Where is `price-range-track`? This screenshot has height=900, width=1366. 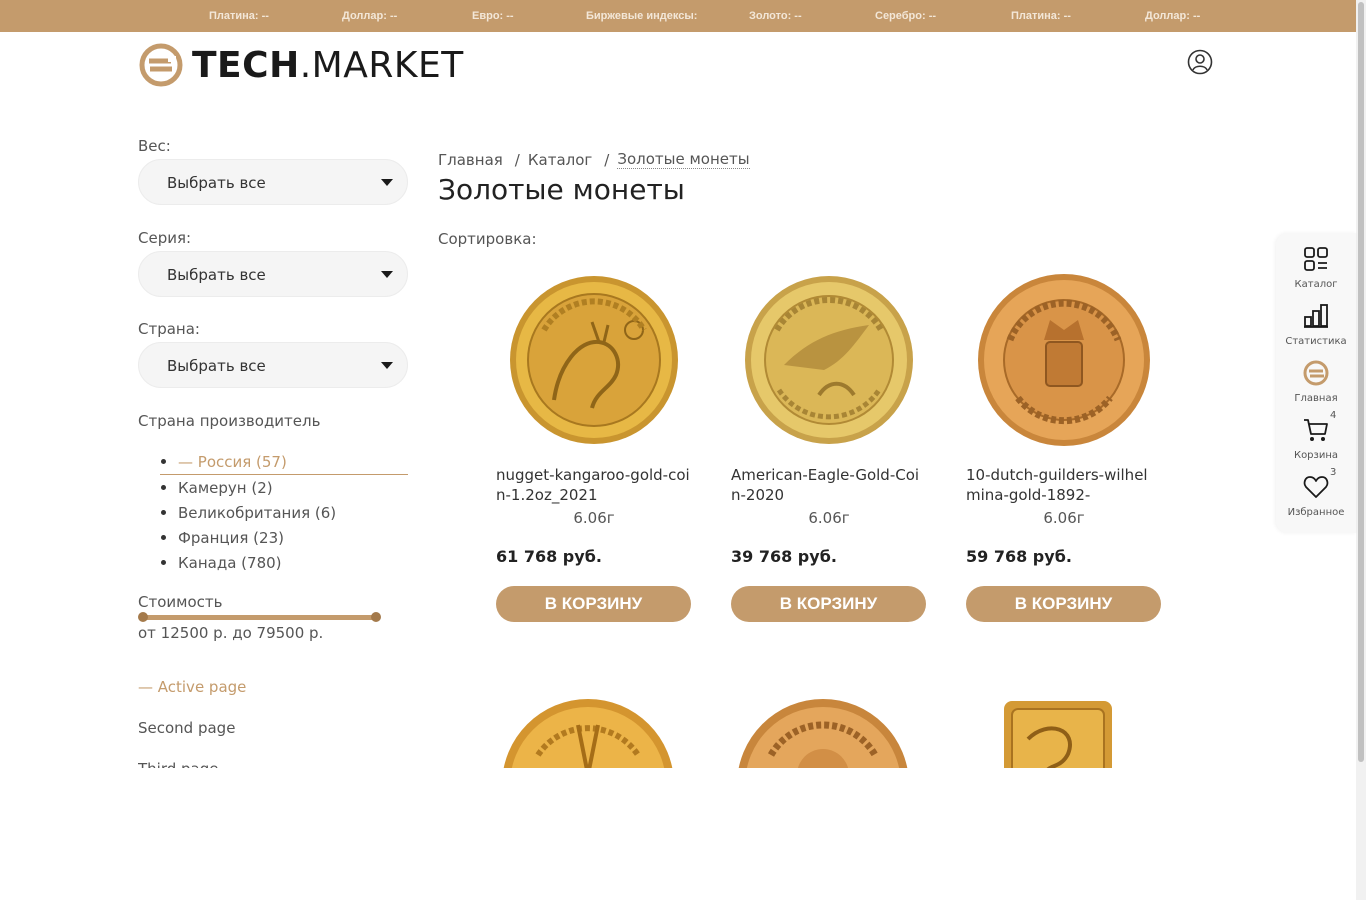
price-range-track is located at coordinates (260, 617).